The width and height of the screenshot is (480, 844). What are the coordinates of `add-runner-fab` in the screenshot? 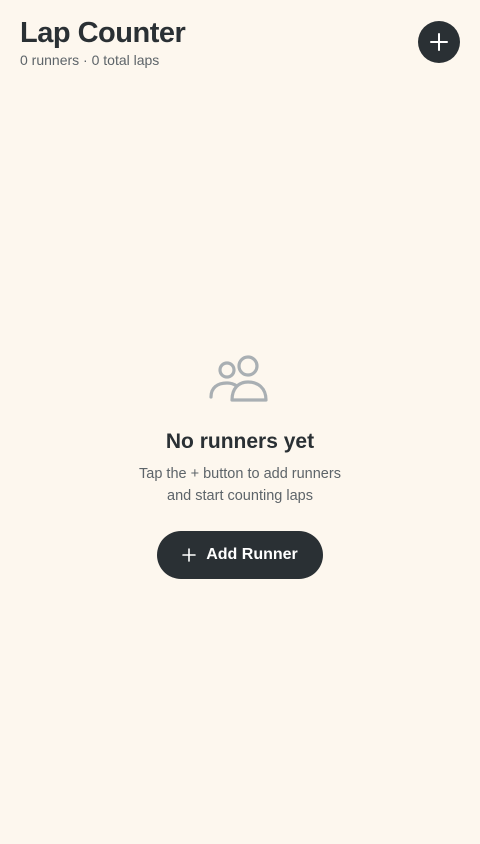 It's located at (439, 42).